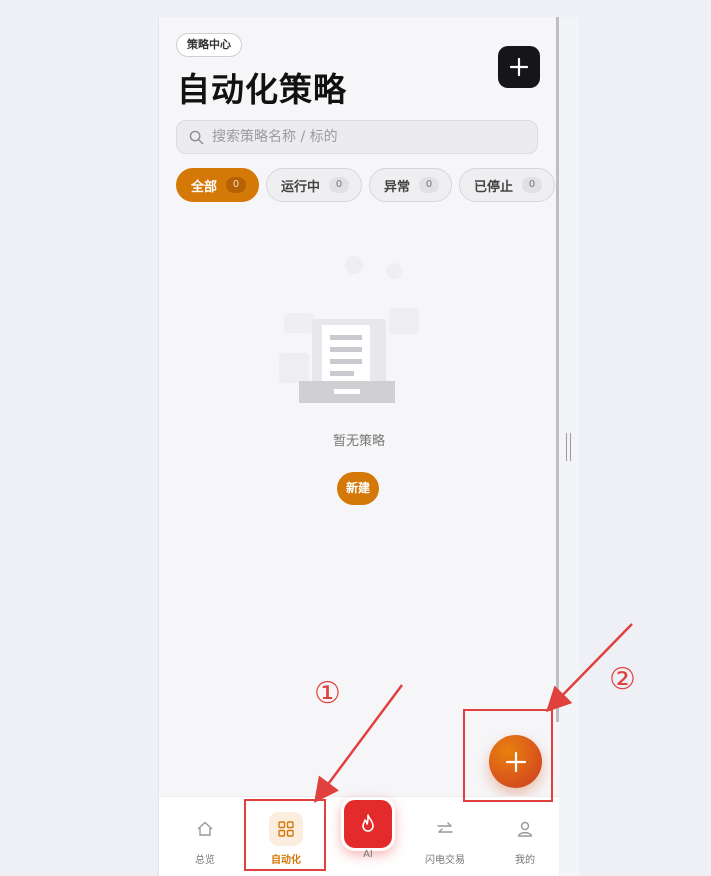 Image resolution: width=711 pixels, height=876 pixels. I want to click on search-icon, so click(196, 137).